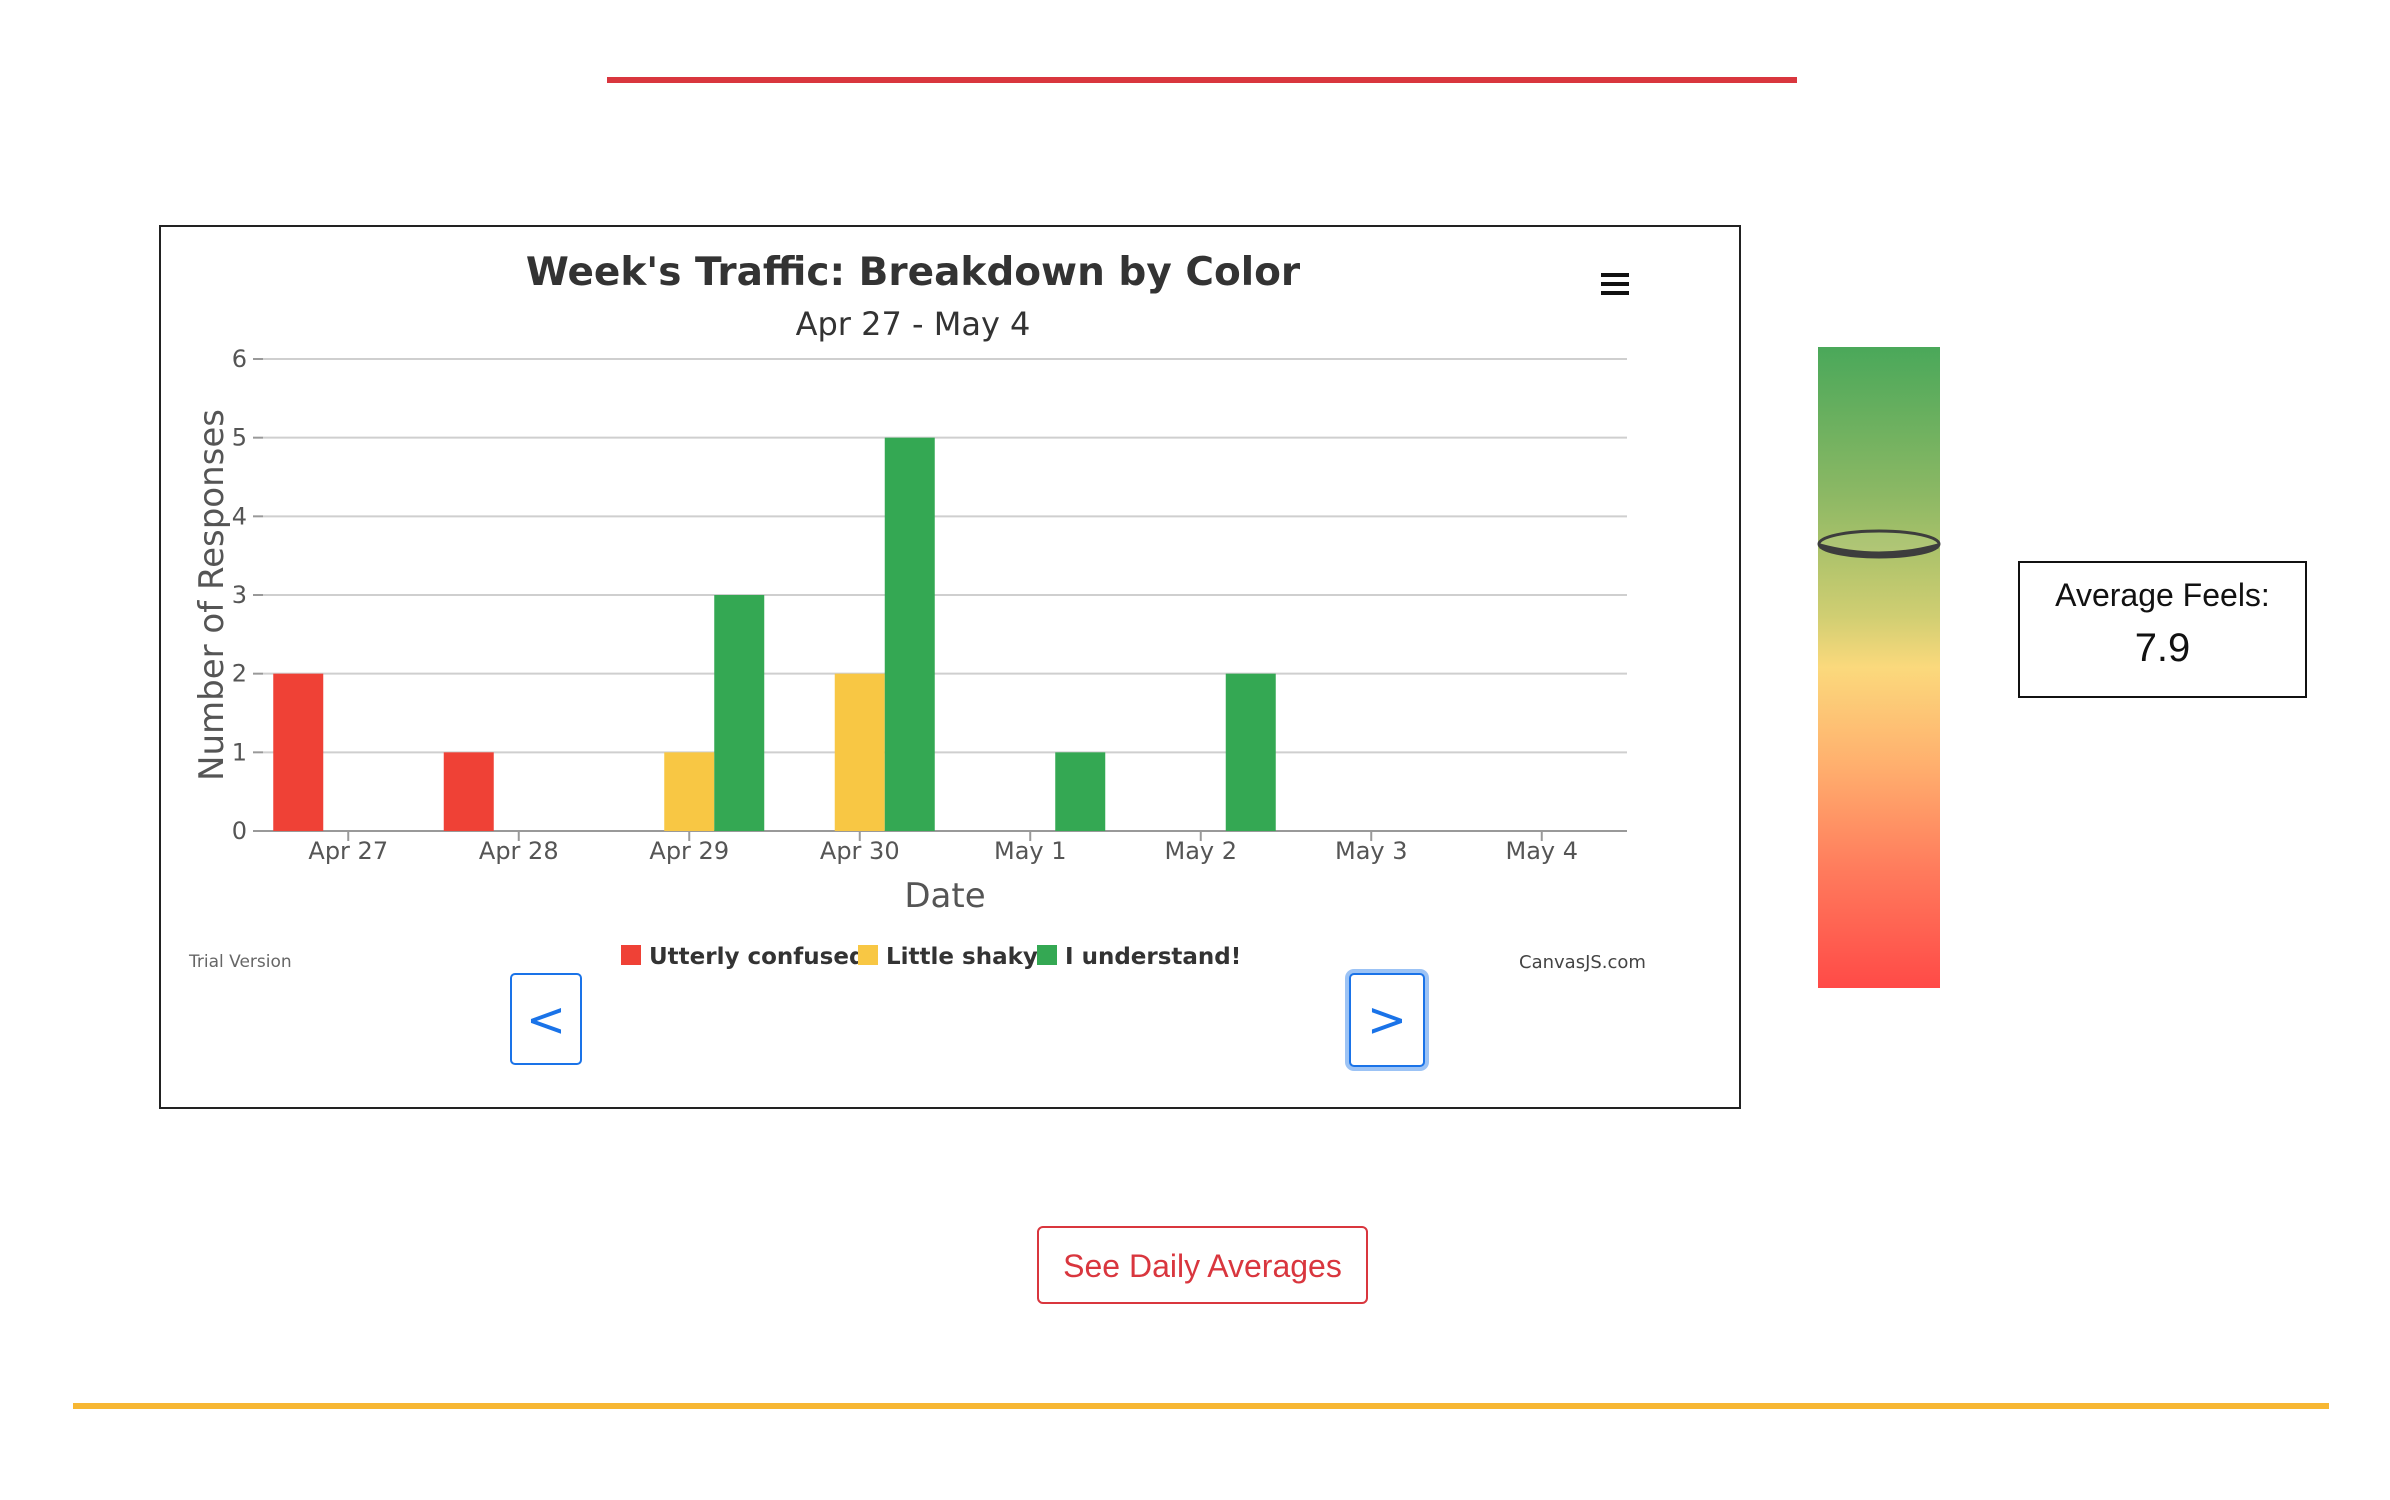  What do you see at coordinates (860, 851) in the screenshot?
I see `x-tick-label: Apr 30` at bounding box center [860, 851].